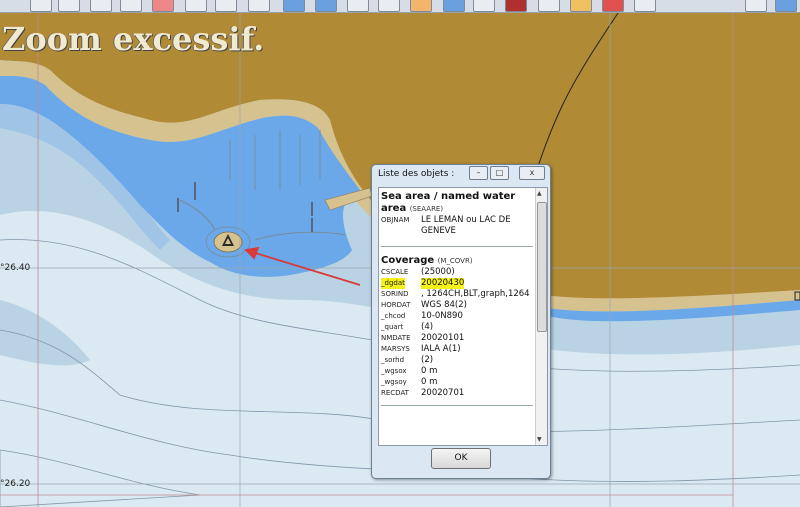 The image size is (800, 507). Describe the element at coordinates (457, 371) in the screenshot. I see `attribute-row: _wgsox 0 m` at that location.